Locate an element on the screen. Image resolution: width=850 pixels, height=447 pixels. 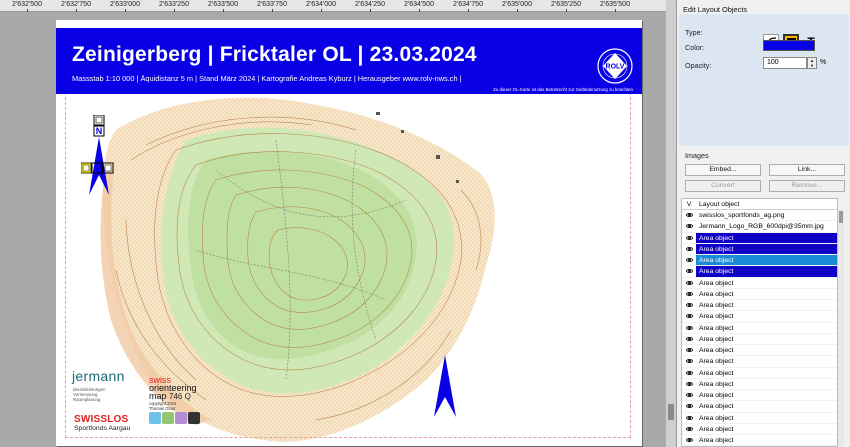
list-item: Jermann_Logo_RGB_600dpi@35mm.jpg is located at coordinates (759, 227).